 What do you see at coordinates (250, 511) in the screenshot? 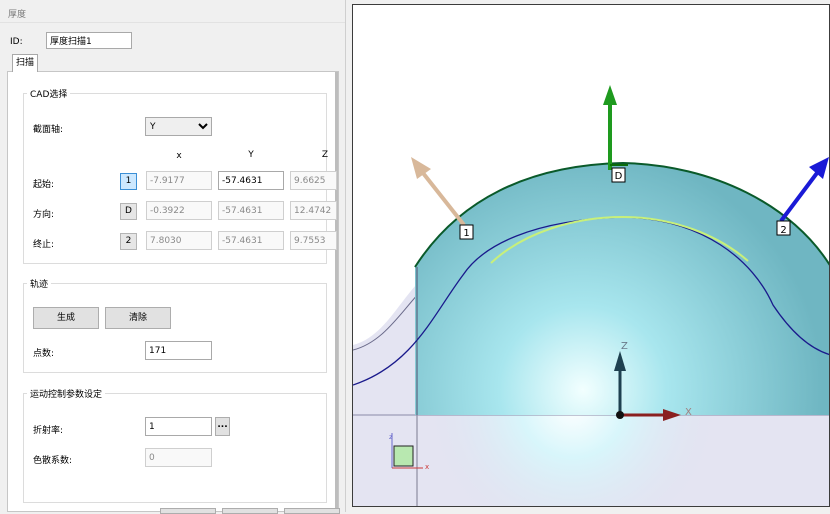
I see `cancel-button` at bounding box center [250, 511].